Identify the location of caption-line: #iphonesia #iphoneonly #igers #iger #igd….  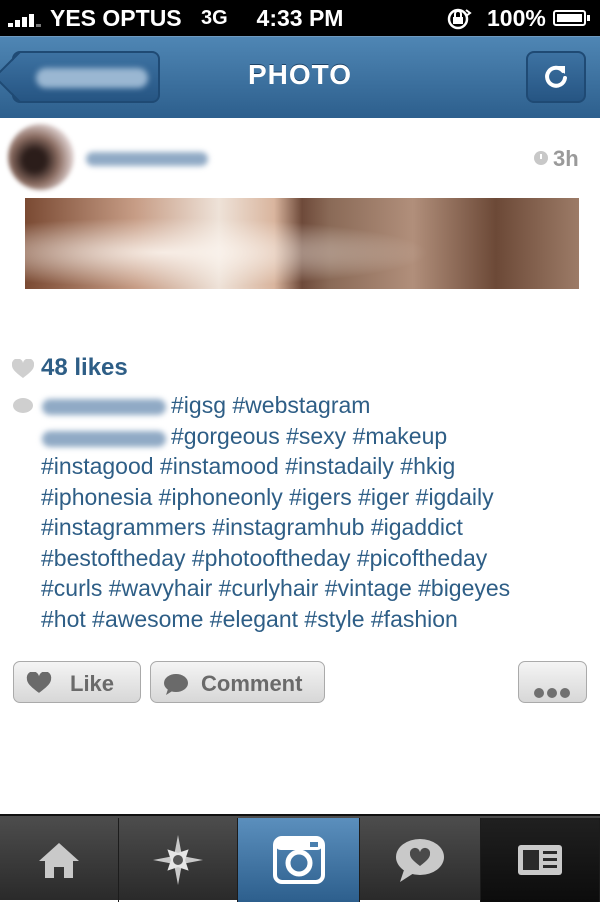
(319, 497).